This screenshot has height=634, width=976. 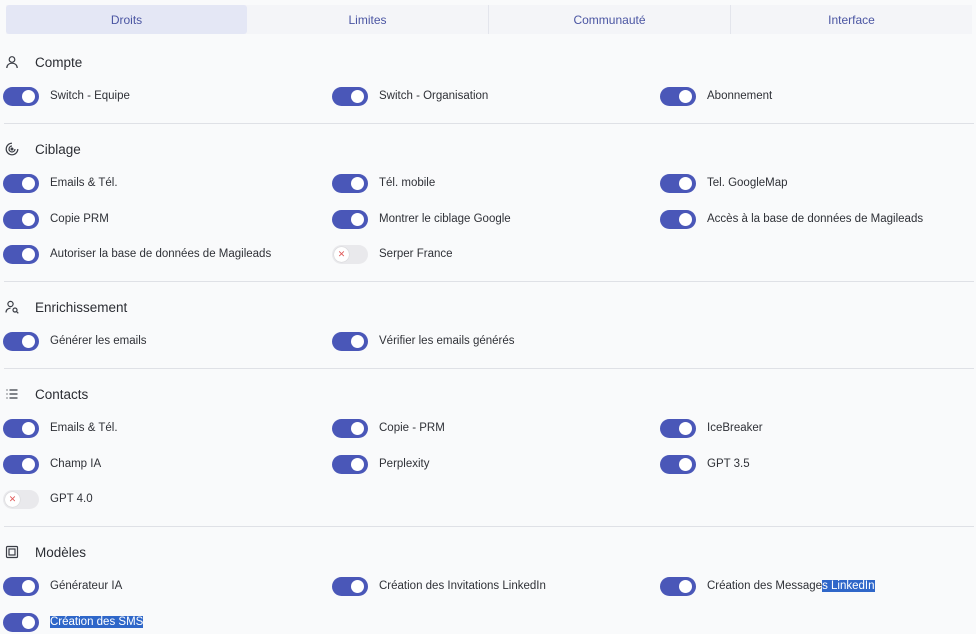 I want to click on permission-label: IceBreaker, so click(x=735, y=428).